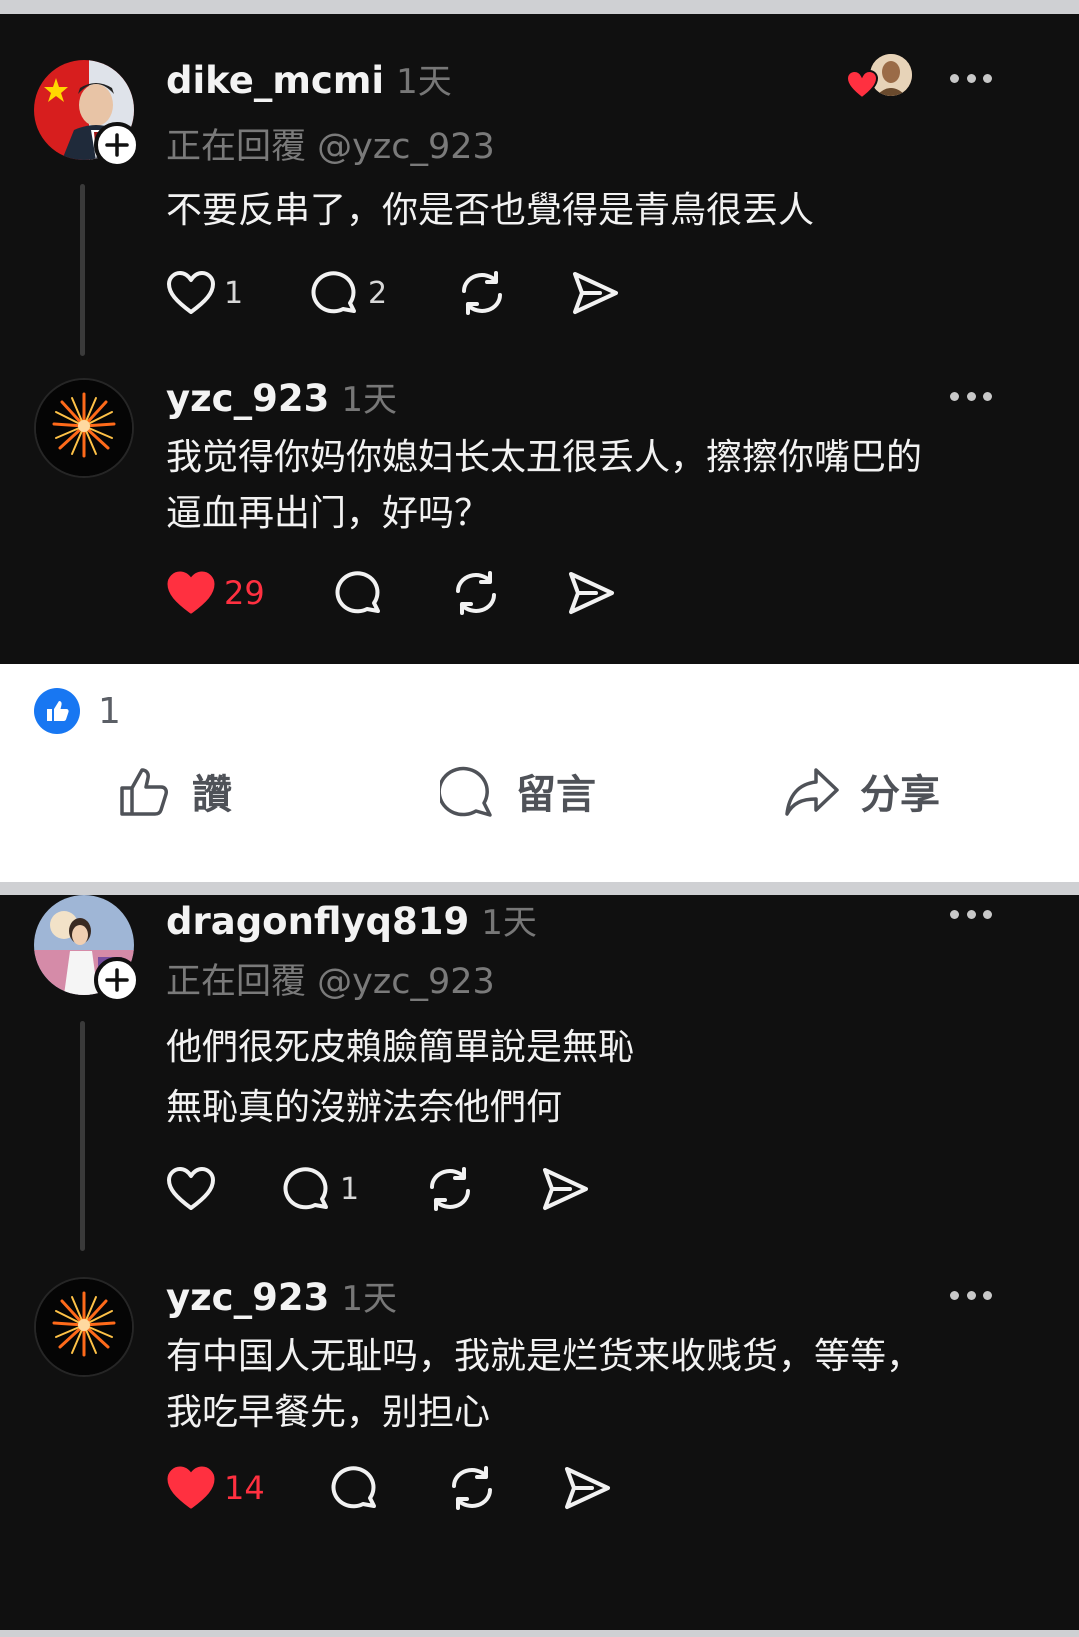  I want to click on username: dragonflyq819, so click(317, 921).